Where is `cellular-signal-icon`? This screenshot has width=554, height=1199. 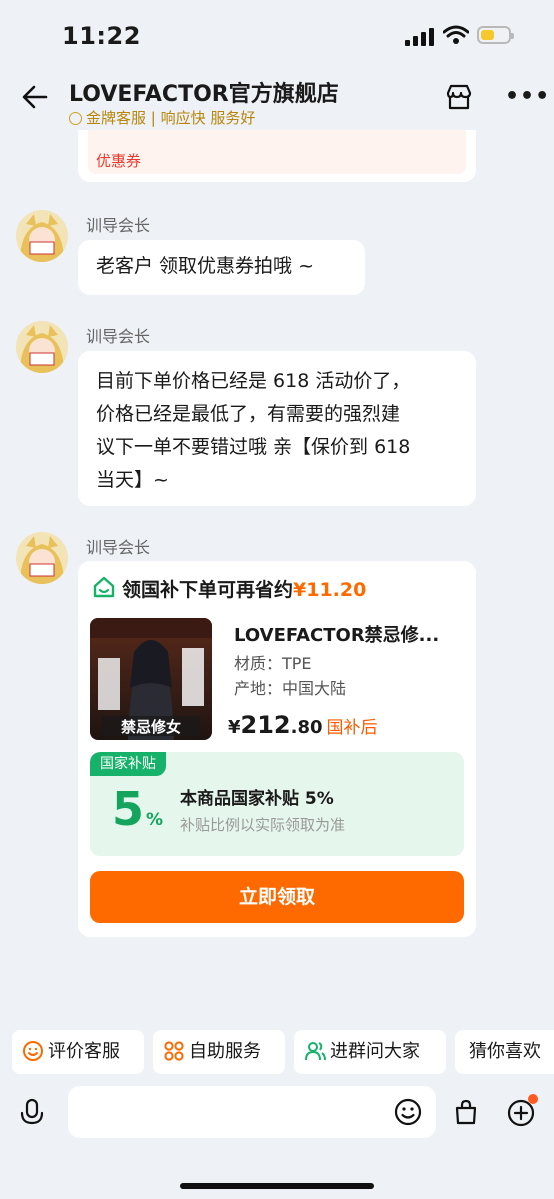
cellular-signal-icon is located at coordinates (419, 37).